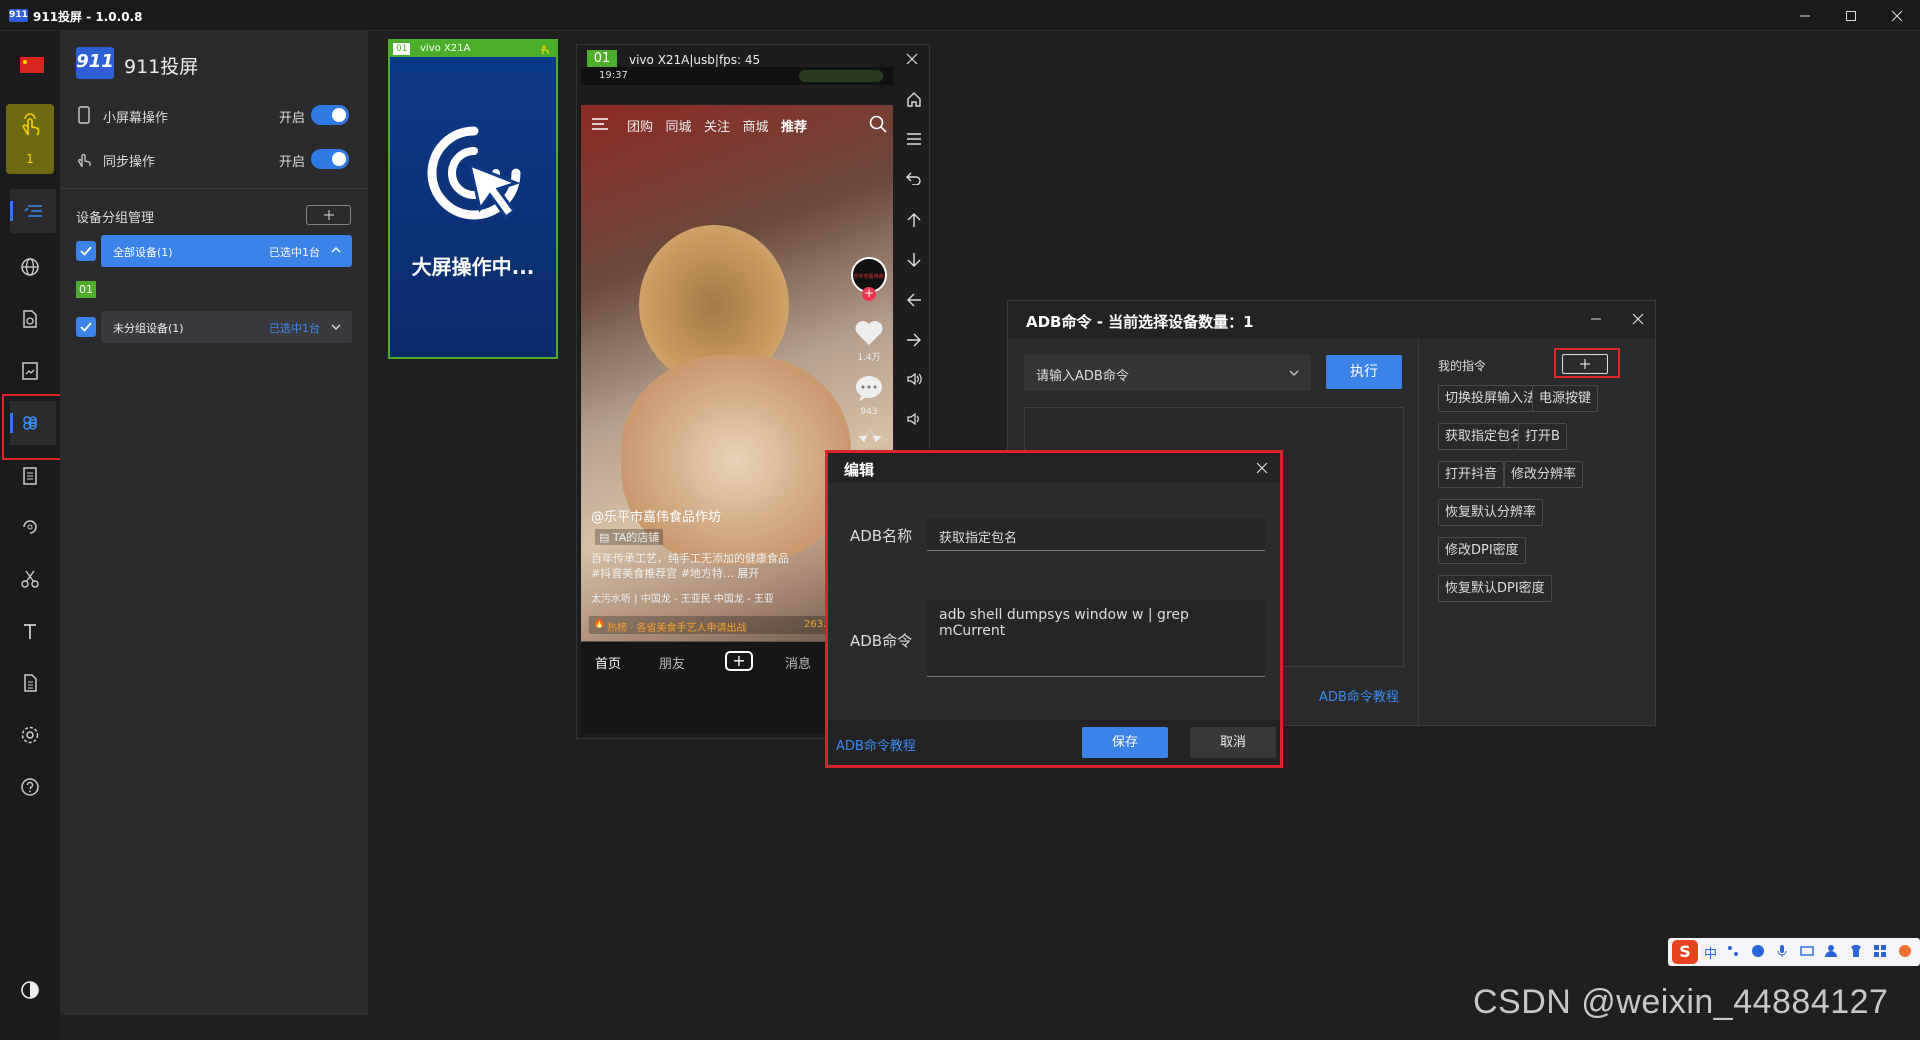  I want to click on theme-toggle-button, so click(30, 990).